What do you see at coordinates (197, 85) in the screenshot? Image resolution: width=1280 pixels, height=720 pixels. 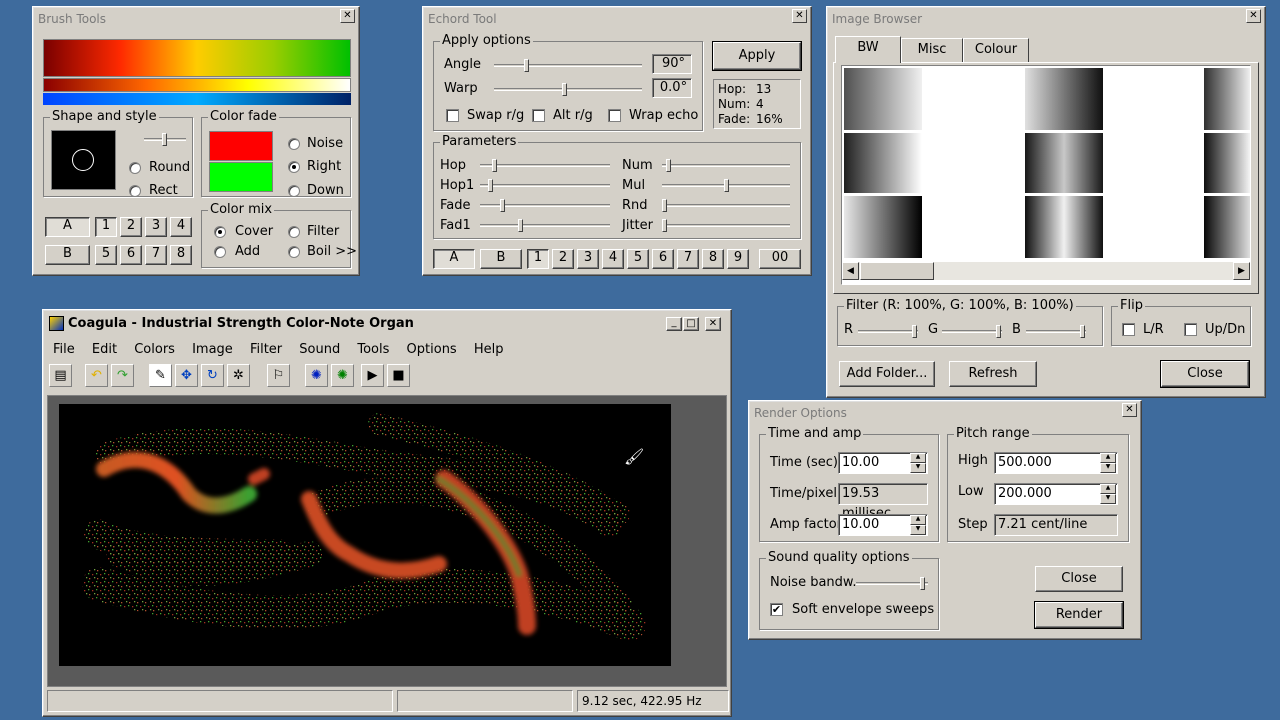 I see `color-gradient-lower` at bounding box center [197, 85].